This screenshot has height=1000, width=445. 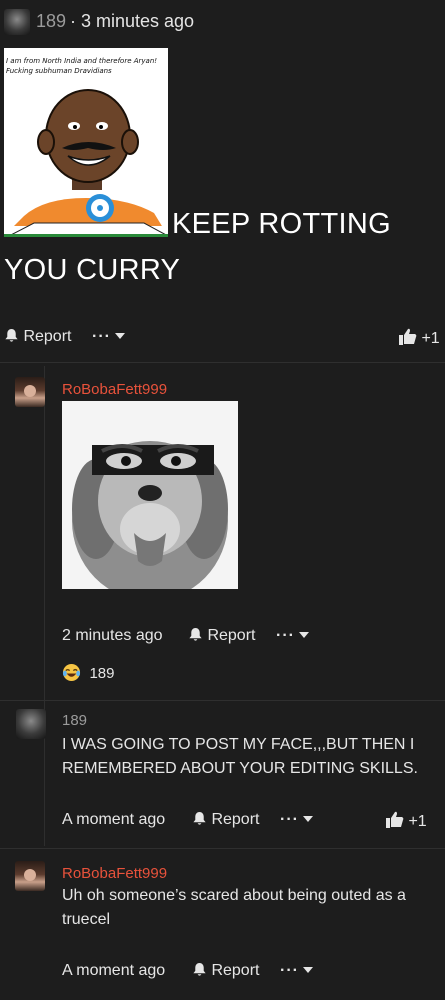 What do you see at coordinates (44, 606) in the screenshot?
I see `thread-line` at bounding box center [44, 606].